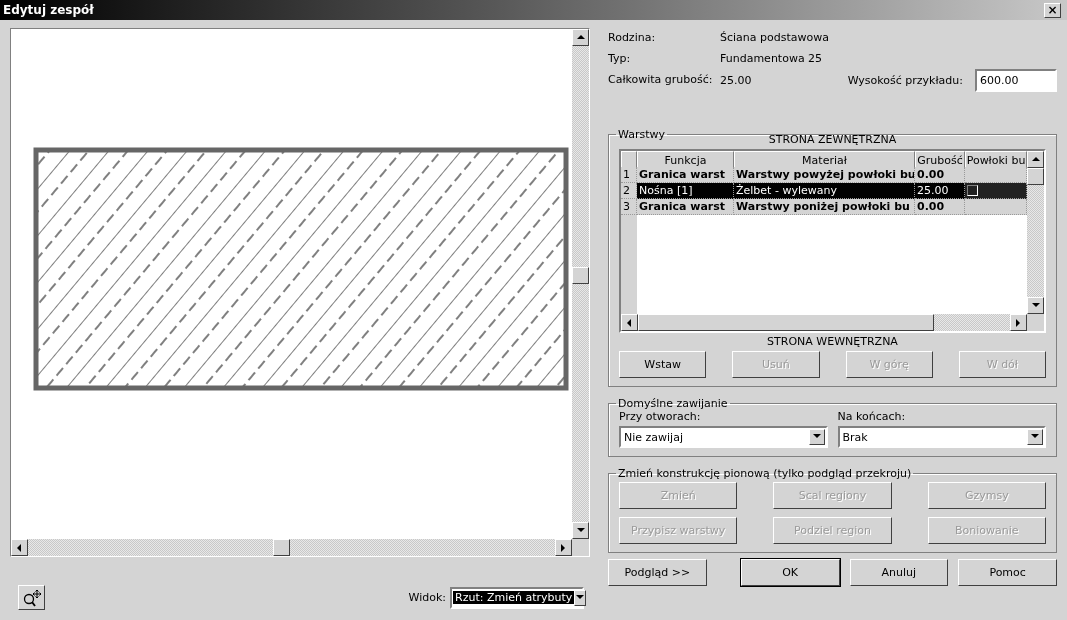 This screenshot has width=1067, height=620. Describe the element at coordinates (775, 37) in the screenshot. I see `info-value: Ściana podstawowa` at that location.